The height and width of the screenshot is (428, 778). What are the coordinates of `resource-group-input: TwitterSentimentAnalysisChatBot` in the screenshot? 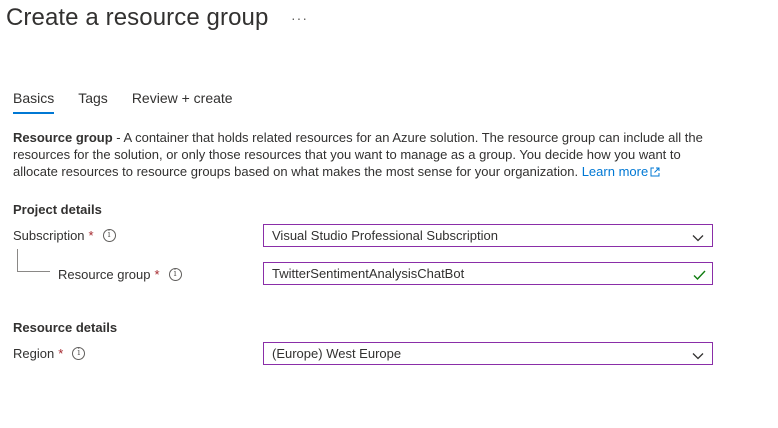 It's located at (488, 273).